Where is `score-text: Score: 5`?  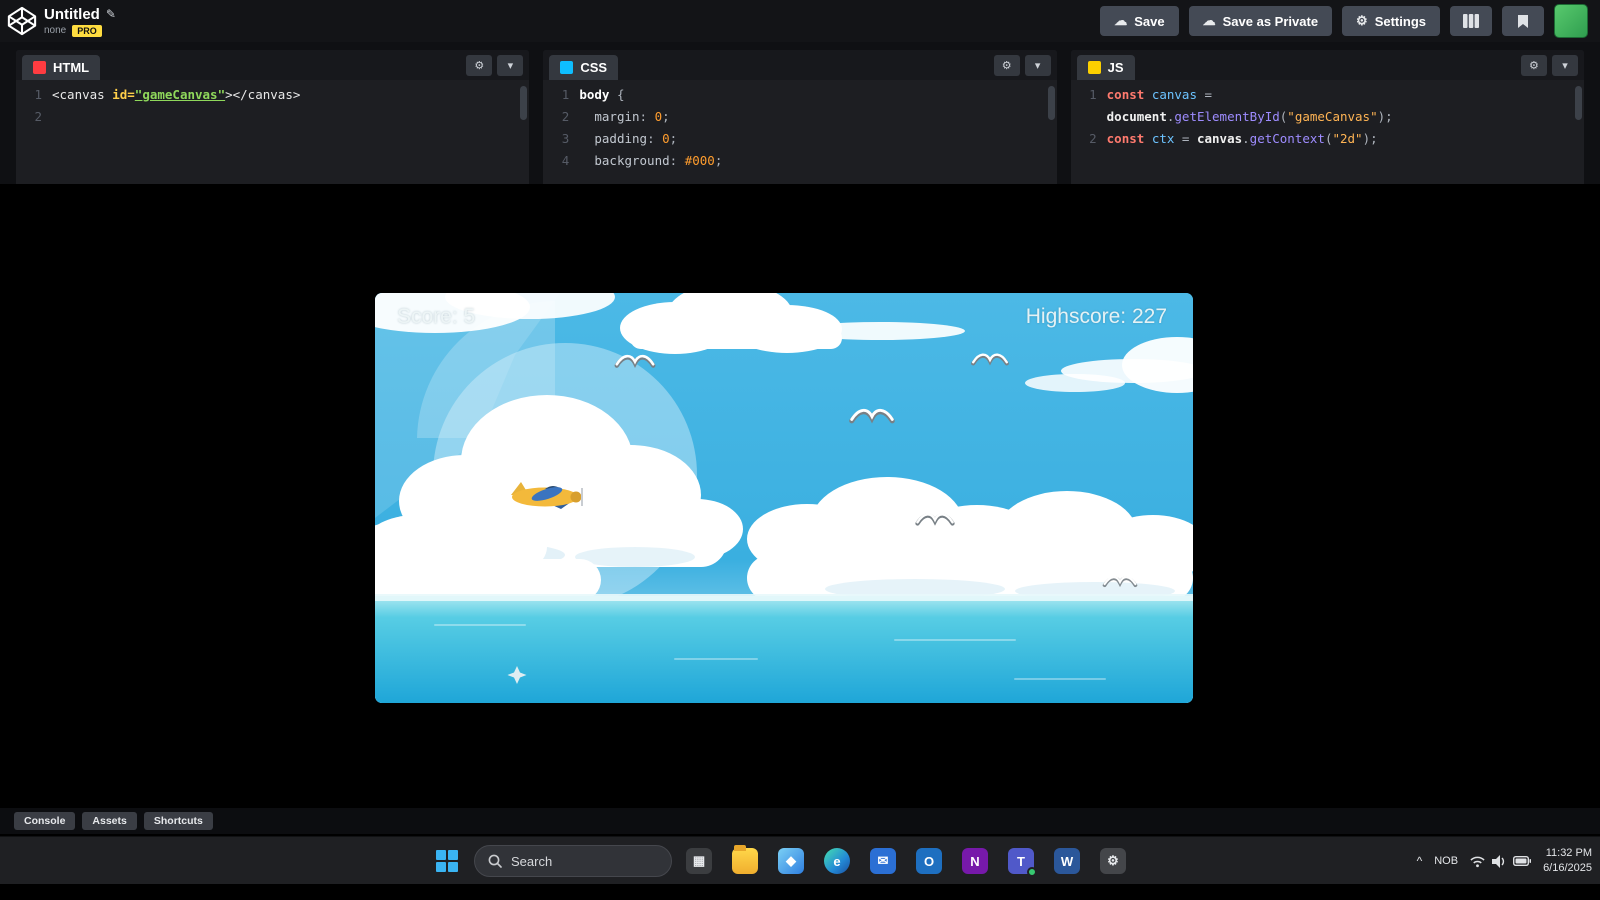 score-text: Score: 5 is located at coordinates (436, 316).